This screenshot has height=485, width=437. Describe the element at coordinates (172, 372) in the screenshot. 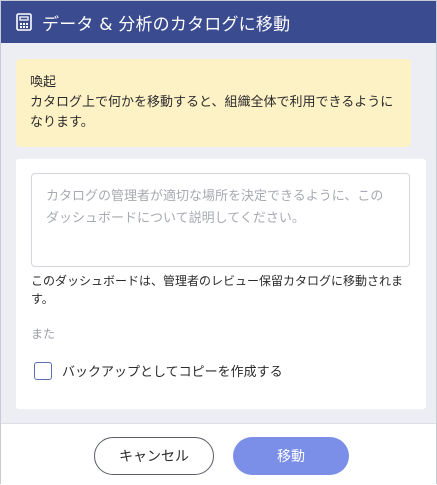

I see `backup-label: バックアップとしてコピーを作成する` at that location.